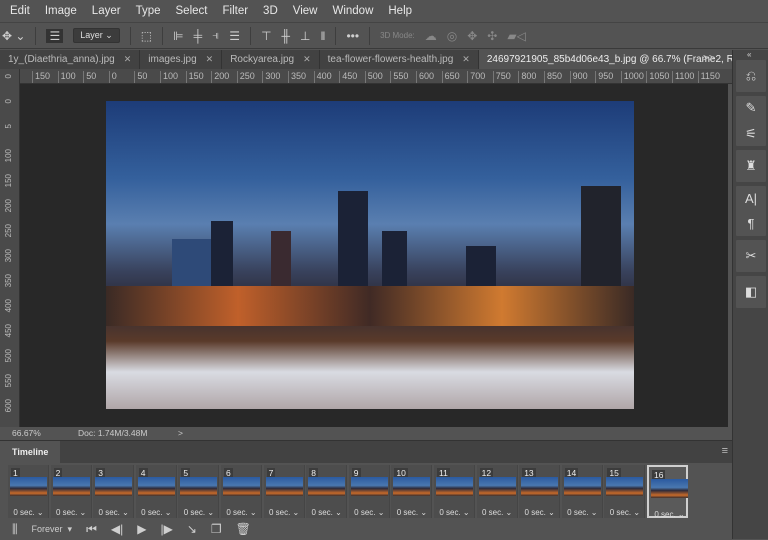  Describe the element at coordinates (71, 491) in the screenshot. I see `animation-frame: 20 sec. ⌄` at that location.